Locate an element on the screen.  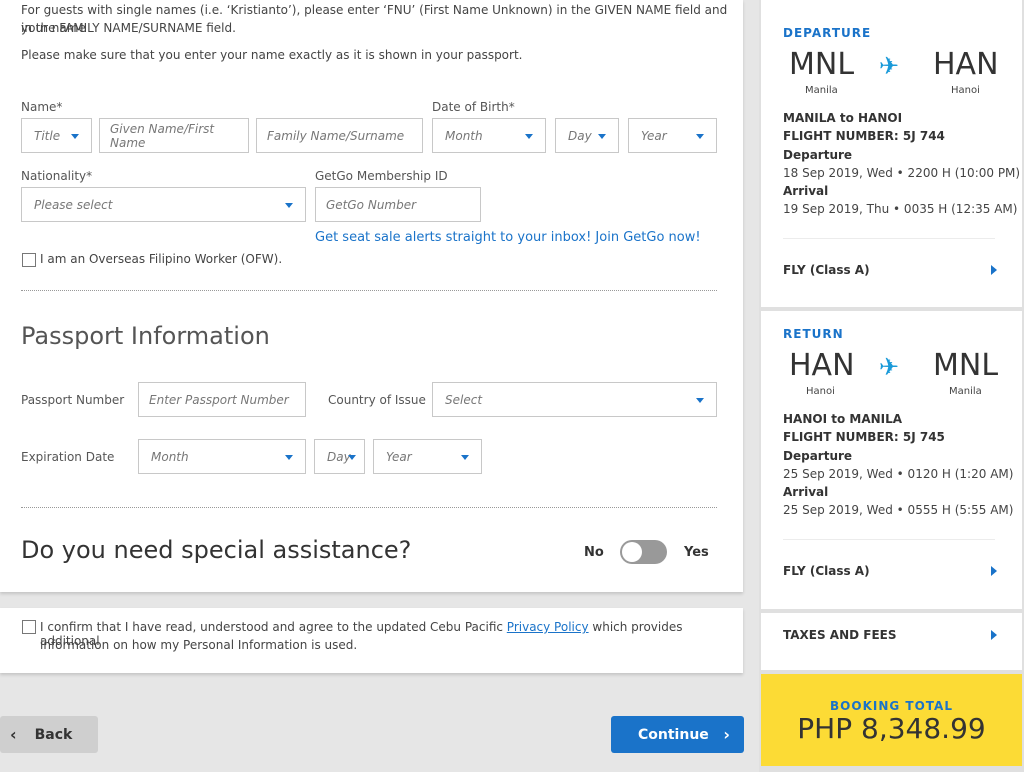
return-dep-label: Departure is located at coordinates (818, 456).